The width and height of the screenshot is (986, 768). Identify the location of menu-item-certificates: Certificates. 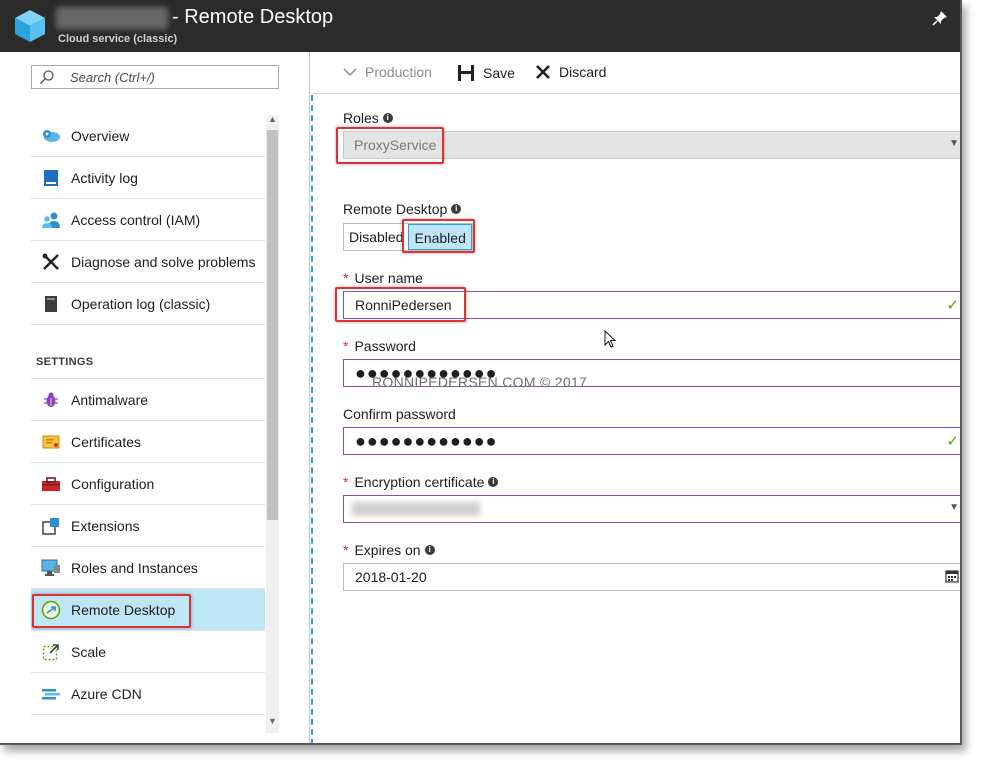
(148, 442).